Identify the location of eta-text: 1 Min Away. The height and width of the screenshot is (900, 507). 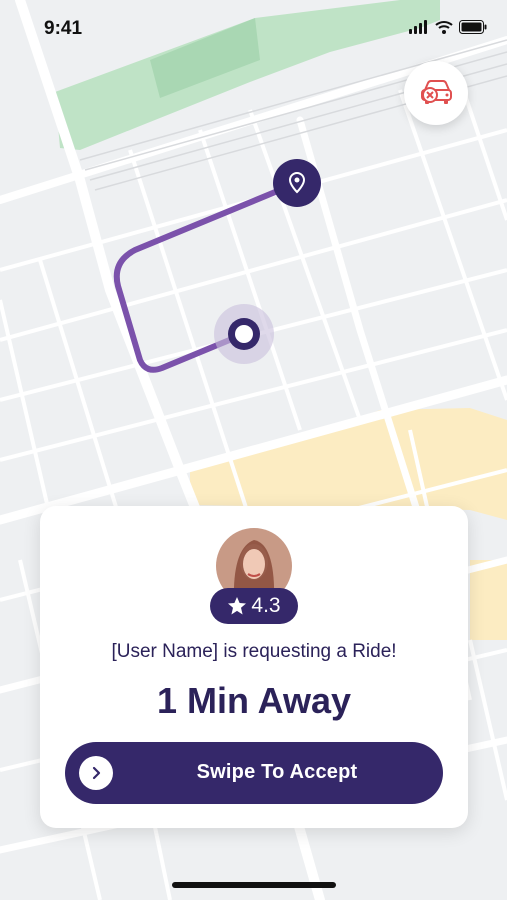
(254, 700).